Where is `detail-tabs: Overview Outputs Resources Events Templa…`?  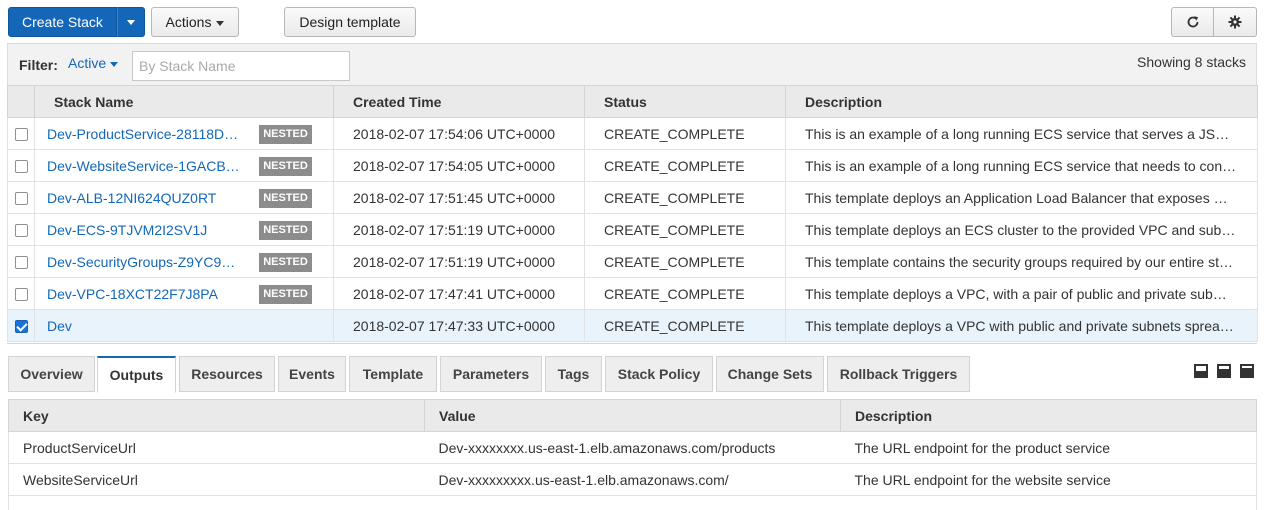 detail-tabs: Overview Outputs Resources Events Templa… is located at coordinates (632, 368).